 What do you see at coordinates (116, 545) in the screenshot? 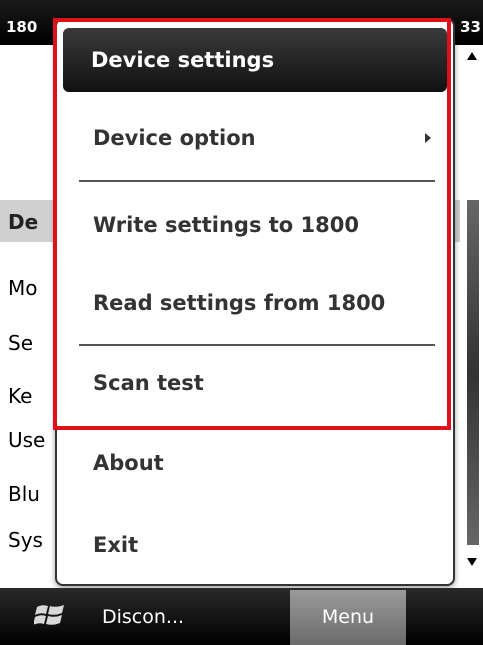
I see `menu-item-label: Exit` at bounding box center [116, 545].